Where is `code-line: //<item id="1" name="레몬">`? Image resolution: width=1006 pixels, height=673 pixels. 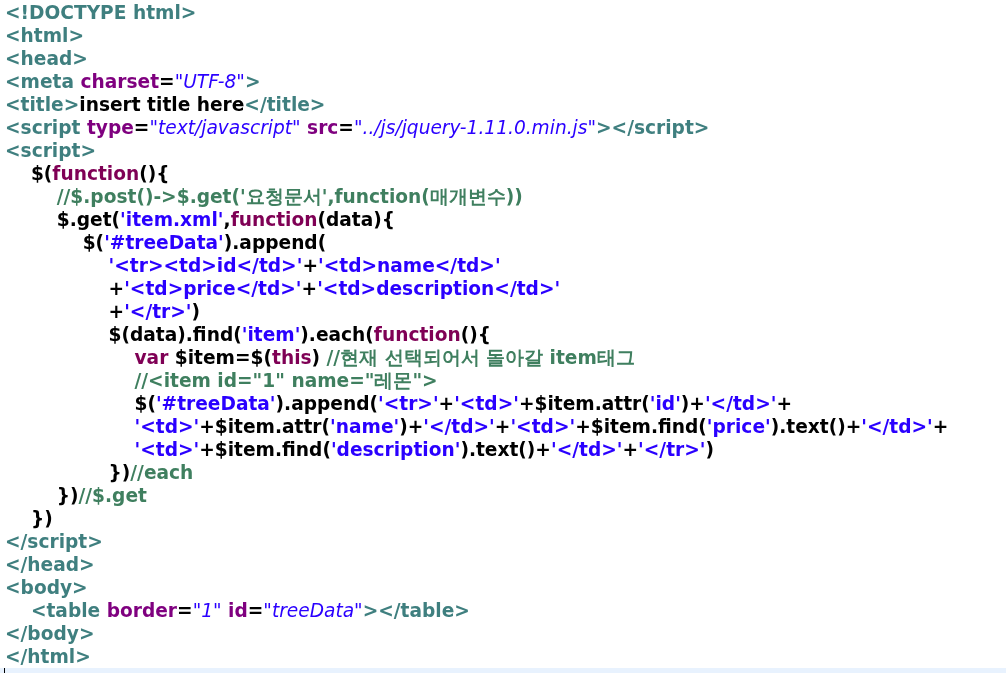
code-line: //<item id="1" name="레몬"> is located at coordinates (285, 380).